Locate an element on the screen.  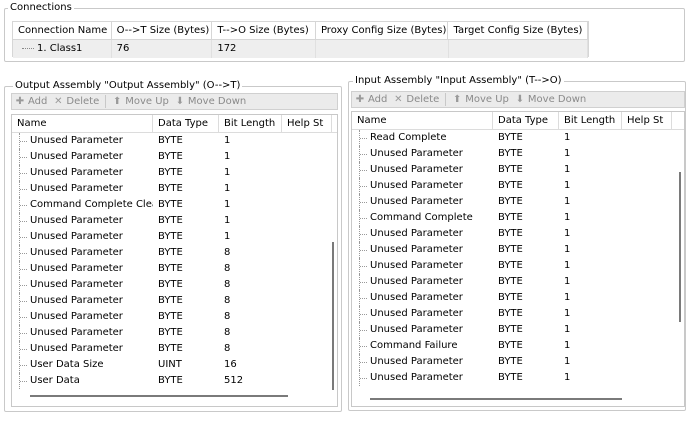
table-row: User Data Size UINT 16 is located at coordinates (174, 365).